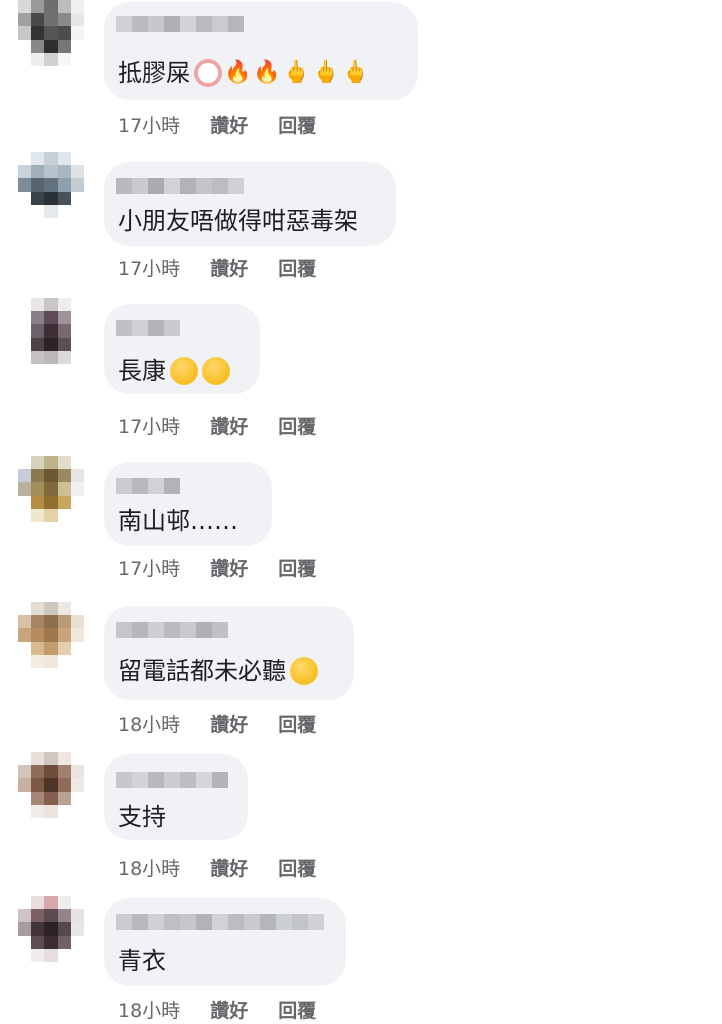 This screenshot has height=1024, width=722. I want to click on comment-item: 南山邨…… 17小時 讚好 回覆, so click(361, 516).